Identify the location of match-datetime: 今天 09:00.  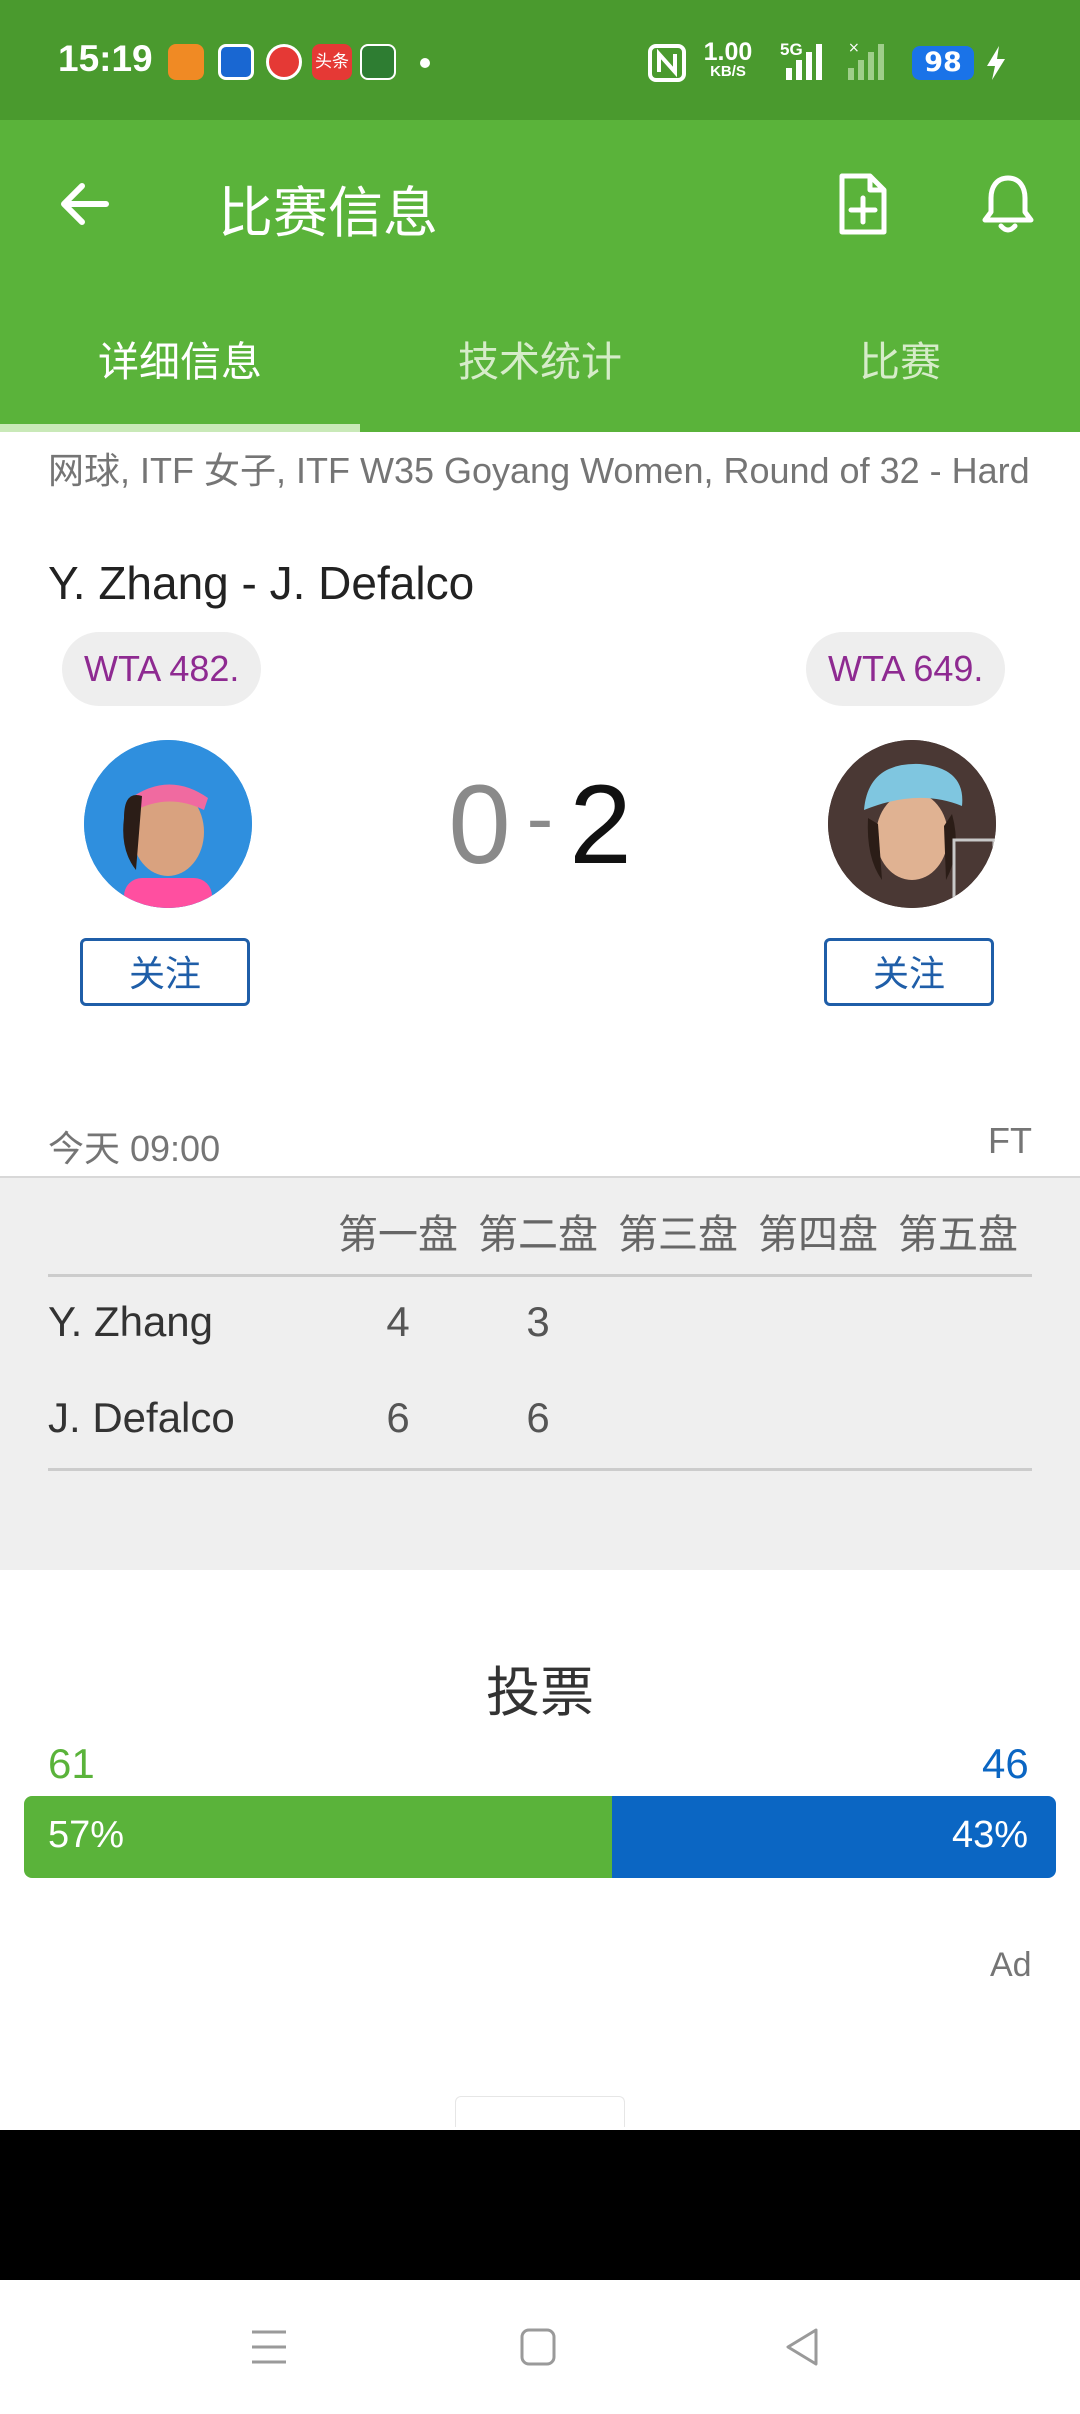
(134, 1148).